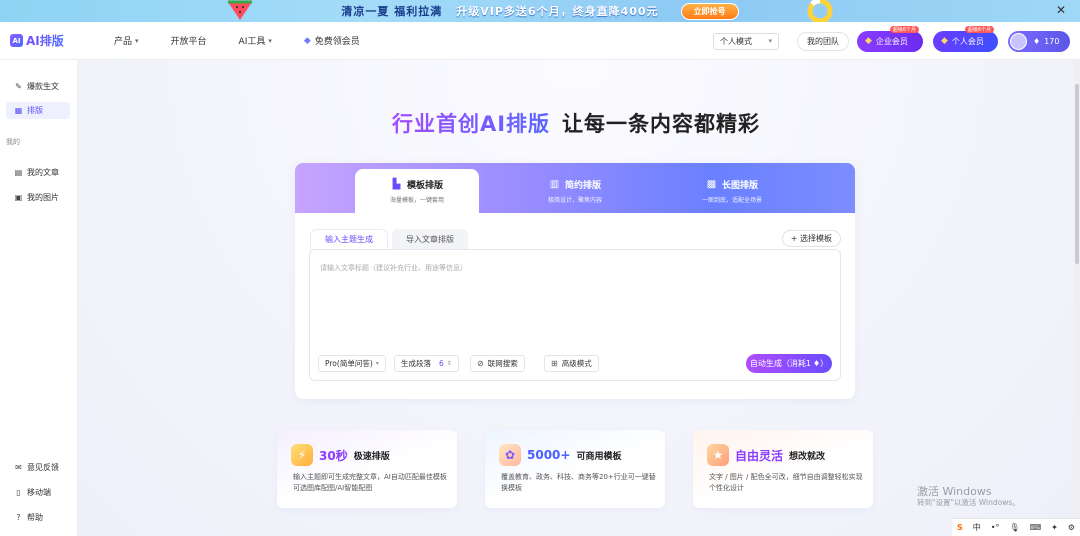  Describe the element at coordinates (1071, 527) in the screenshot. I see `tools-icon: ⚙` at that location.